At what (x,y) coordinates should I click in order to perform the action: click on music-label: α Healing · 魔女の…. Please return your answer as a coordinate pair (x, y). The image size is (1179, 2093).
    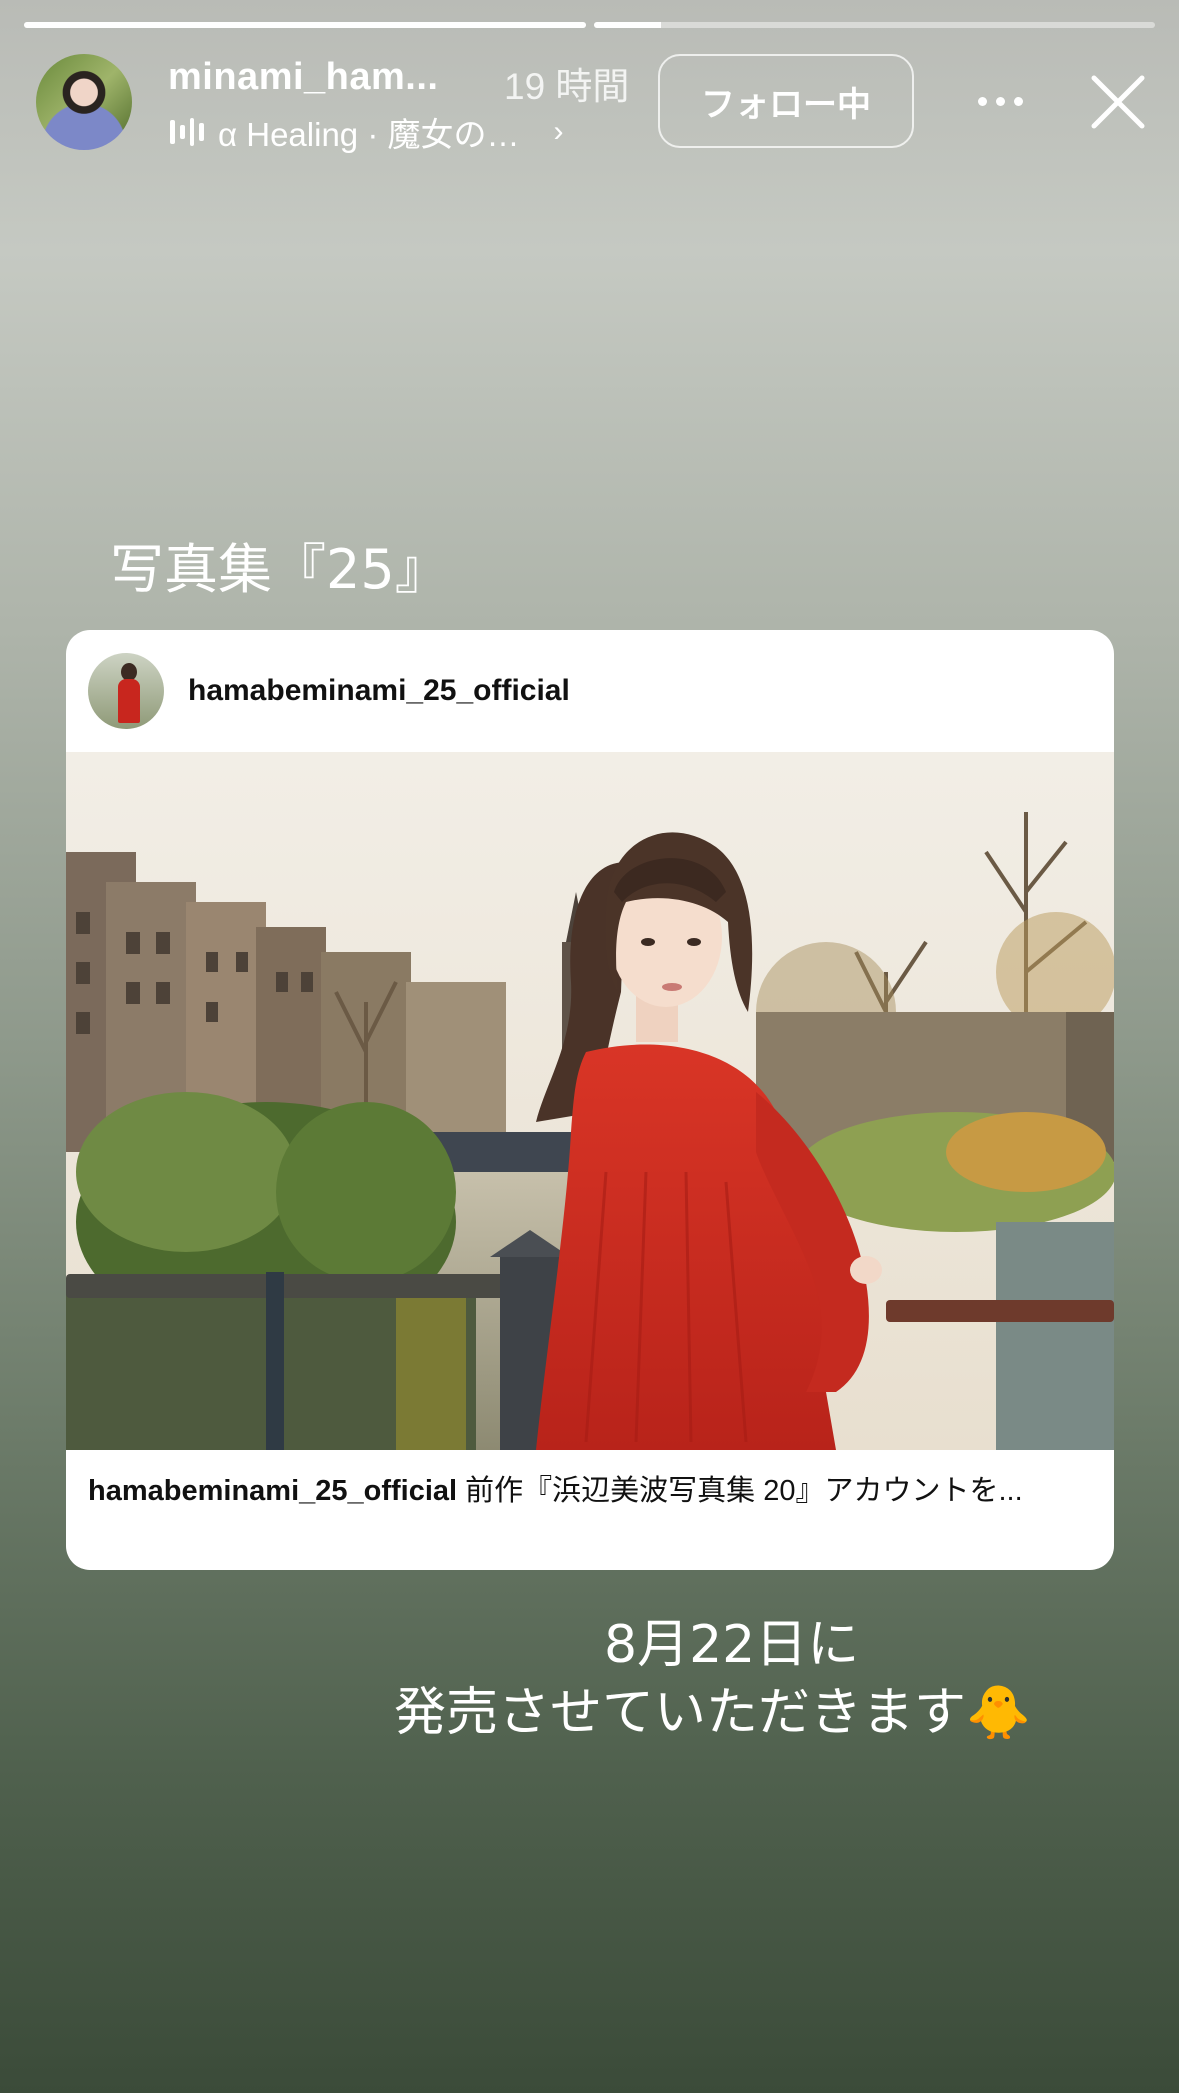
    Looking at the image, I should click on (369, 134).